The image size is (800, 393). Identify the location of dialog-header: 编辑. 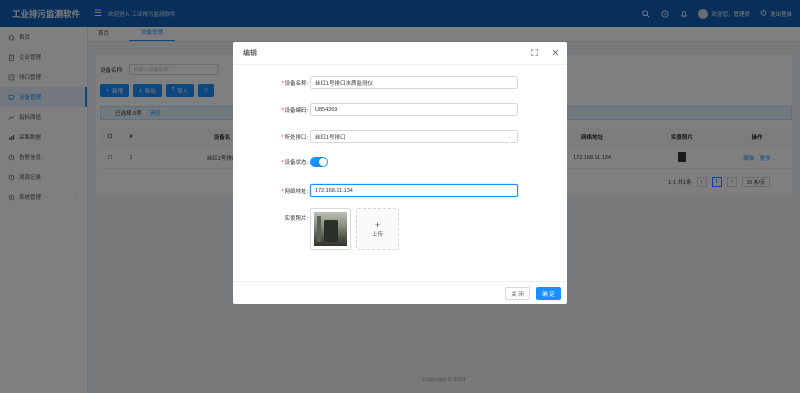
(400, 53).